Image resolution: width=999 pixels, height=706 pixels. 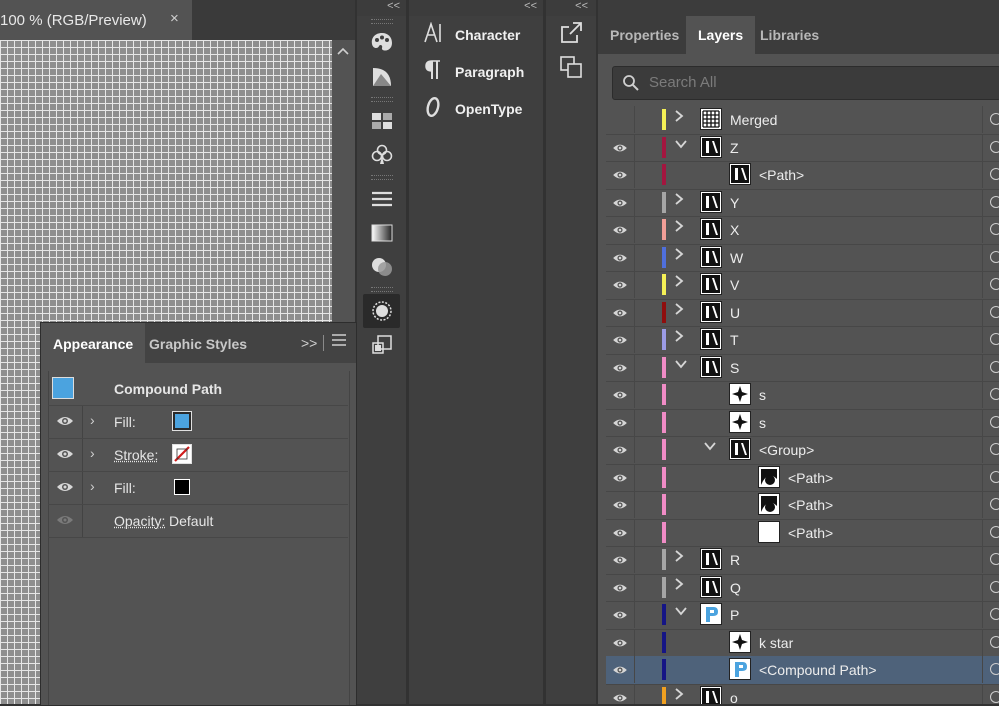 I want to click on opentype-panel-button: OpenType, so click(x=476, y=108).